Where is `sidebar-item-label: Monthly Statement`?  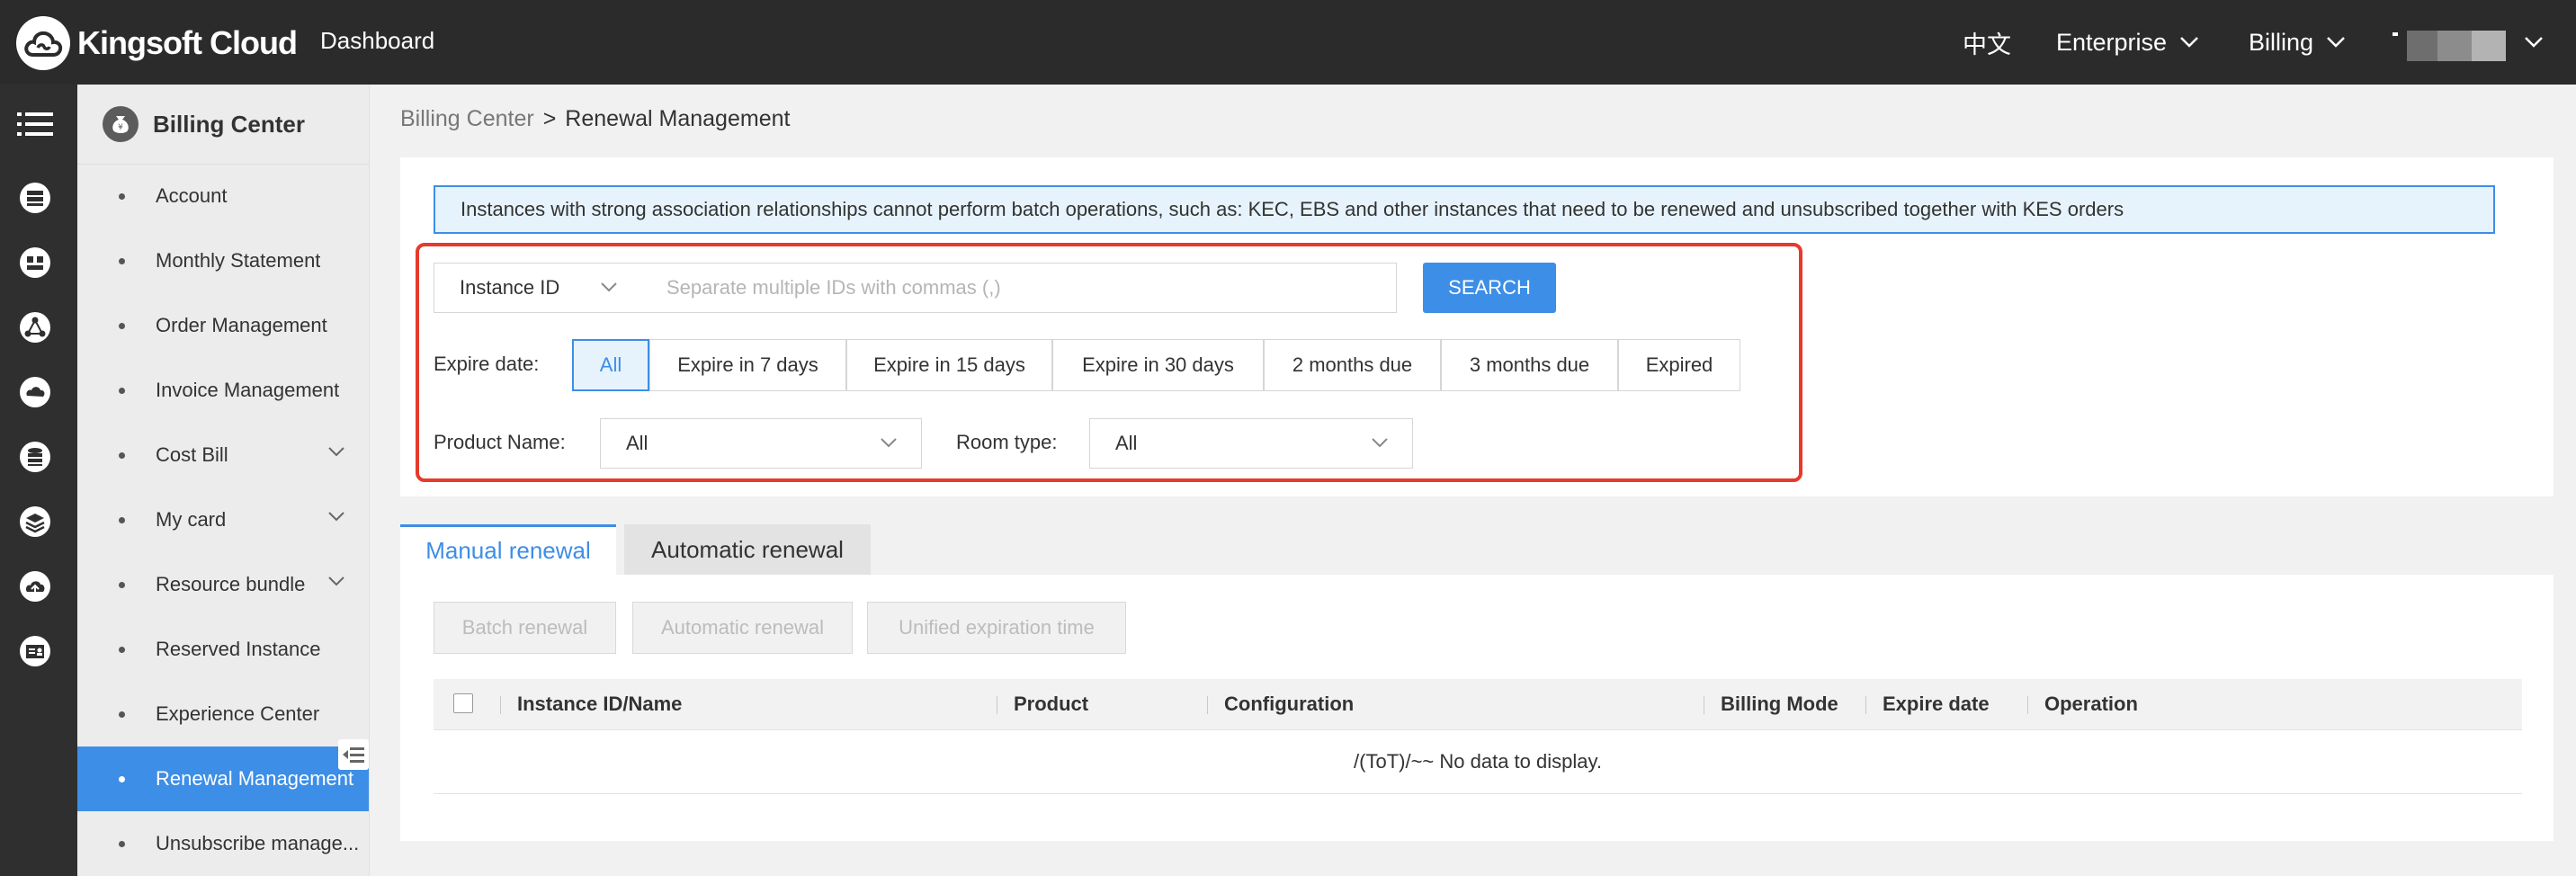
sidebar-item-label: Monthly Statement is located at coordinates (238, 260).